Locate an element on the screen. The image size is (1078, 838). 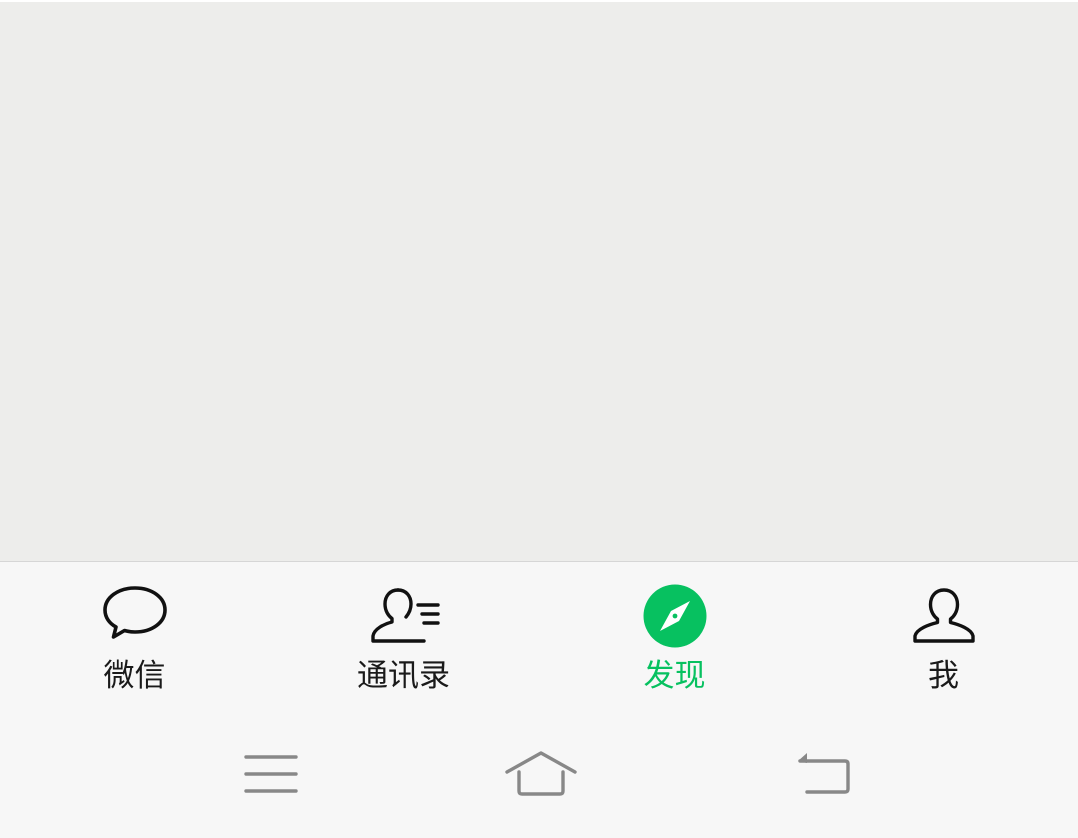
tab-label: 发现 is located at coordinates (674, 676).